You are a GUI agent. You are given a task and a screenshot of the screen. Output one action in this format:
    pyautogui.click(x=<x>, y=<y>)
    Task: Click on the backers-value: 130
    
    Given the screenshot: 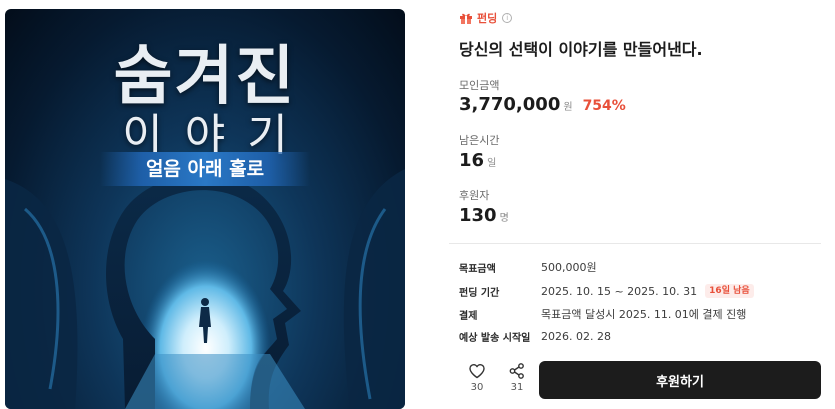 What is the action you would take?
    pyautogui.click(x=478, y=215)
    